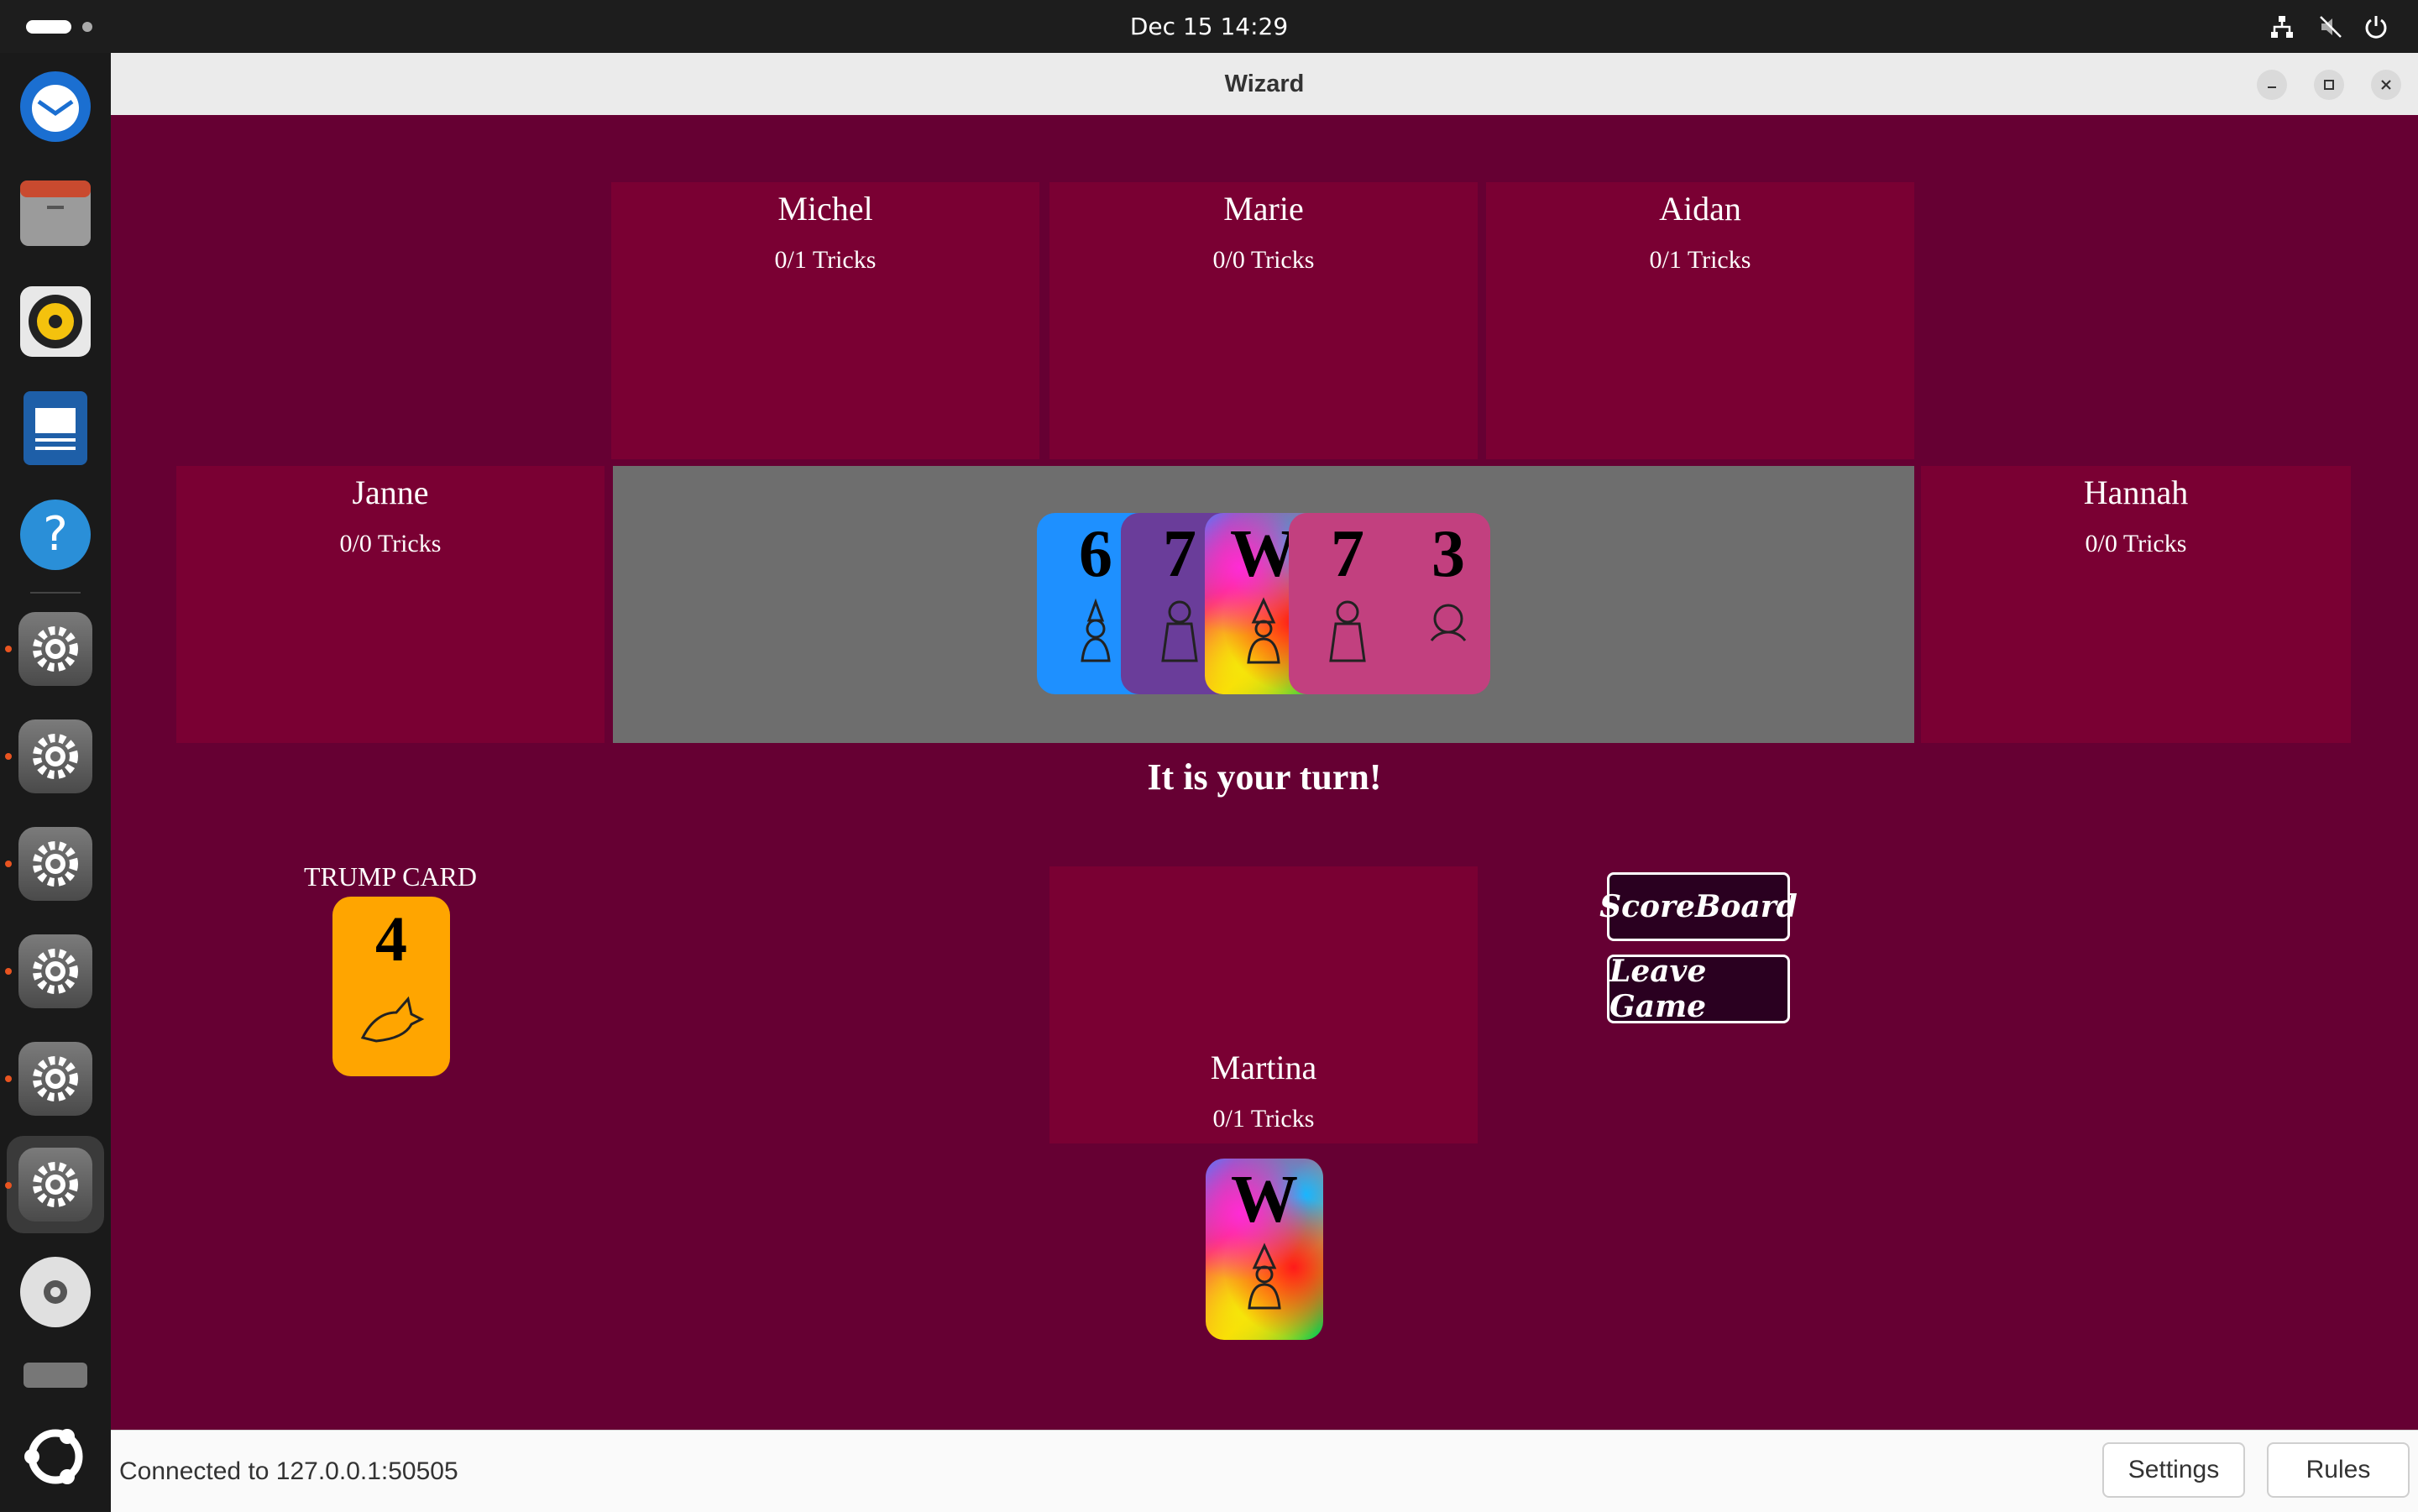 Image resolution: width=2418 pixels, height=1512 pixels. I want to click on player-name: Michel, so click(825, 209).